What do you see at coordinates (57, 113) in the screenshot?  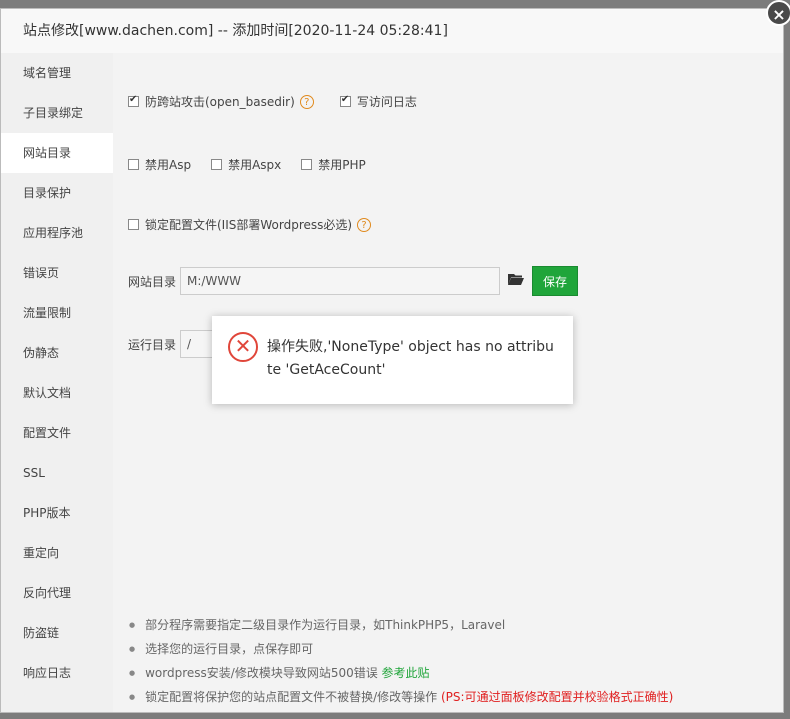 I see `sidebar-item-subdir: 子目录绑定` at bounding box center [57, 113].